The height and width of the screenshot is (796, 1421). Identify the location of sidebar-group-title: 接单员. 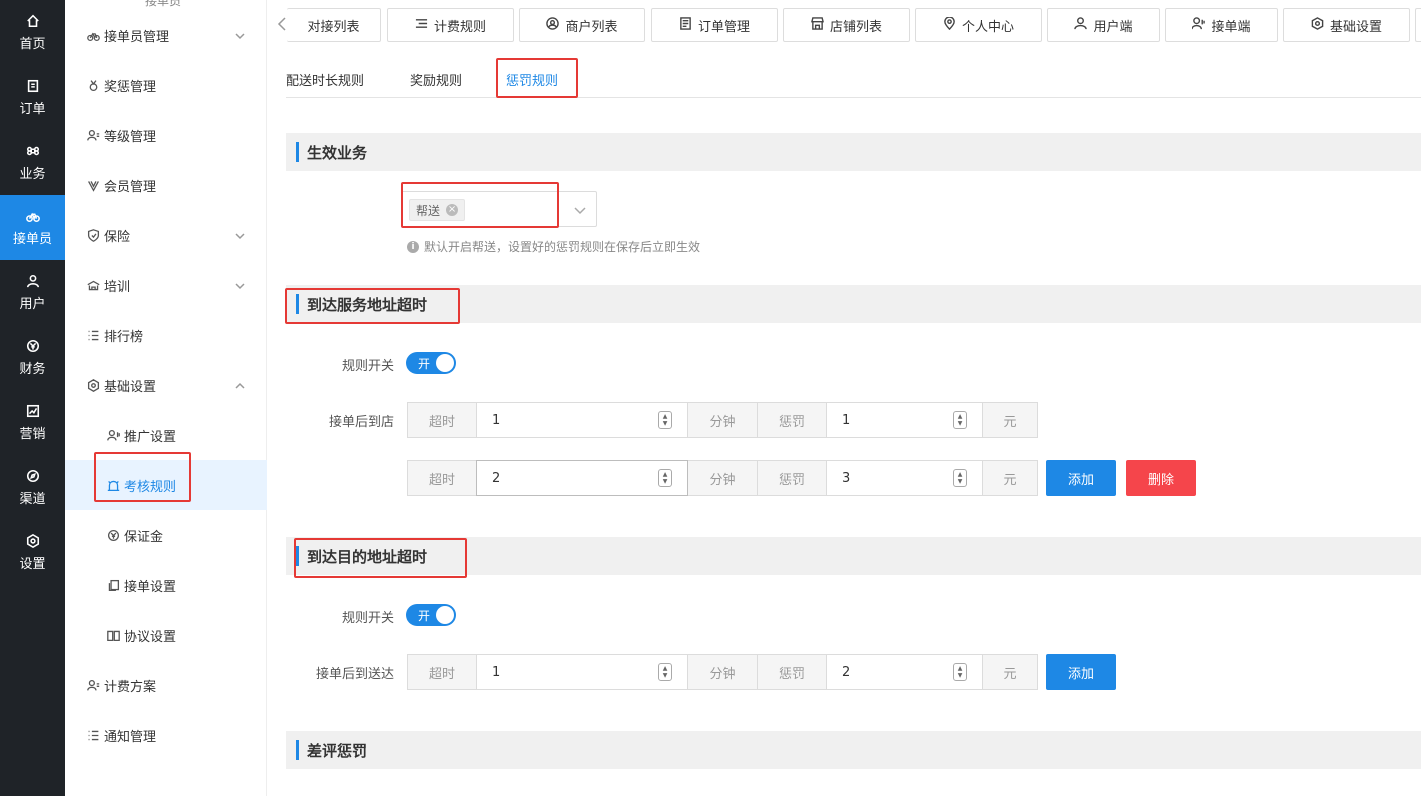
(163, 4).